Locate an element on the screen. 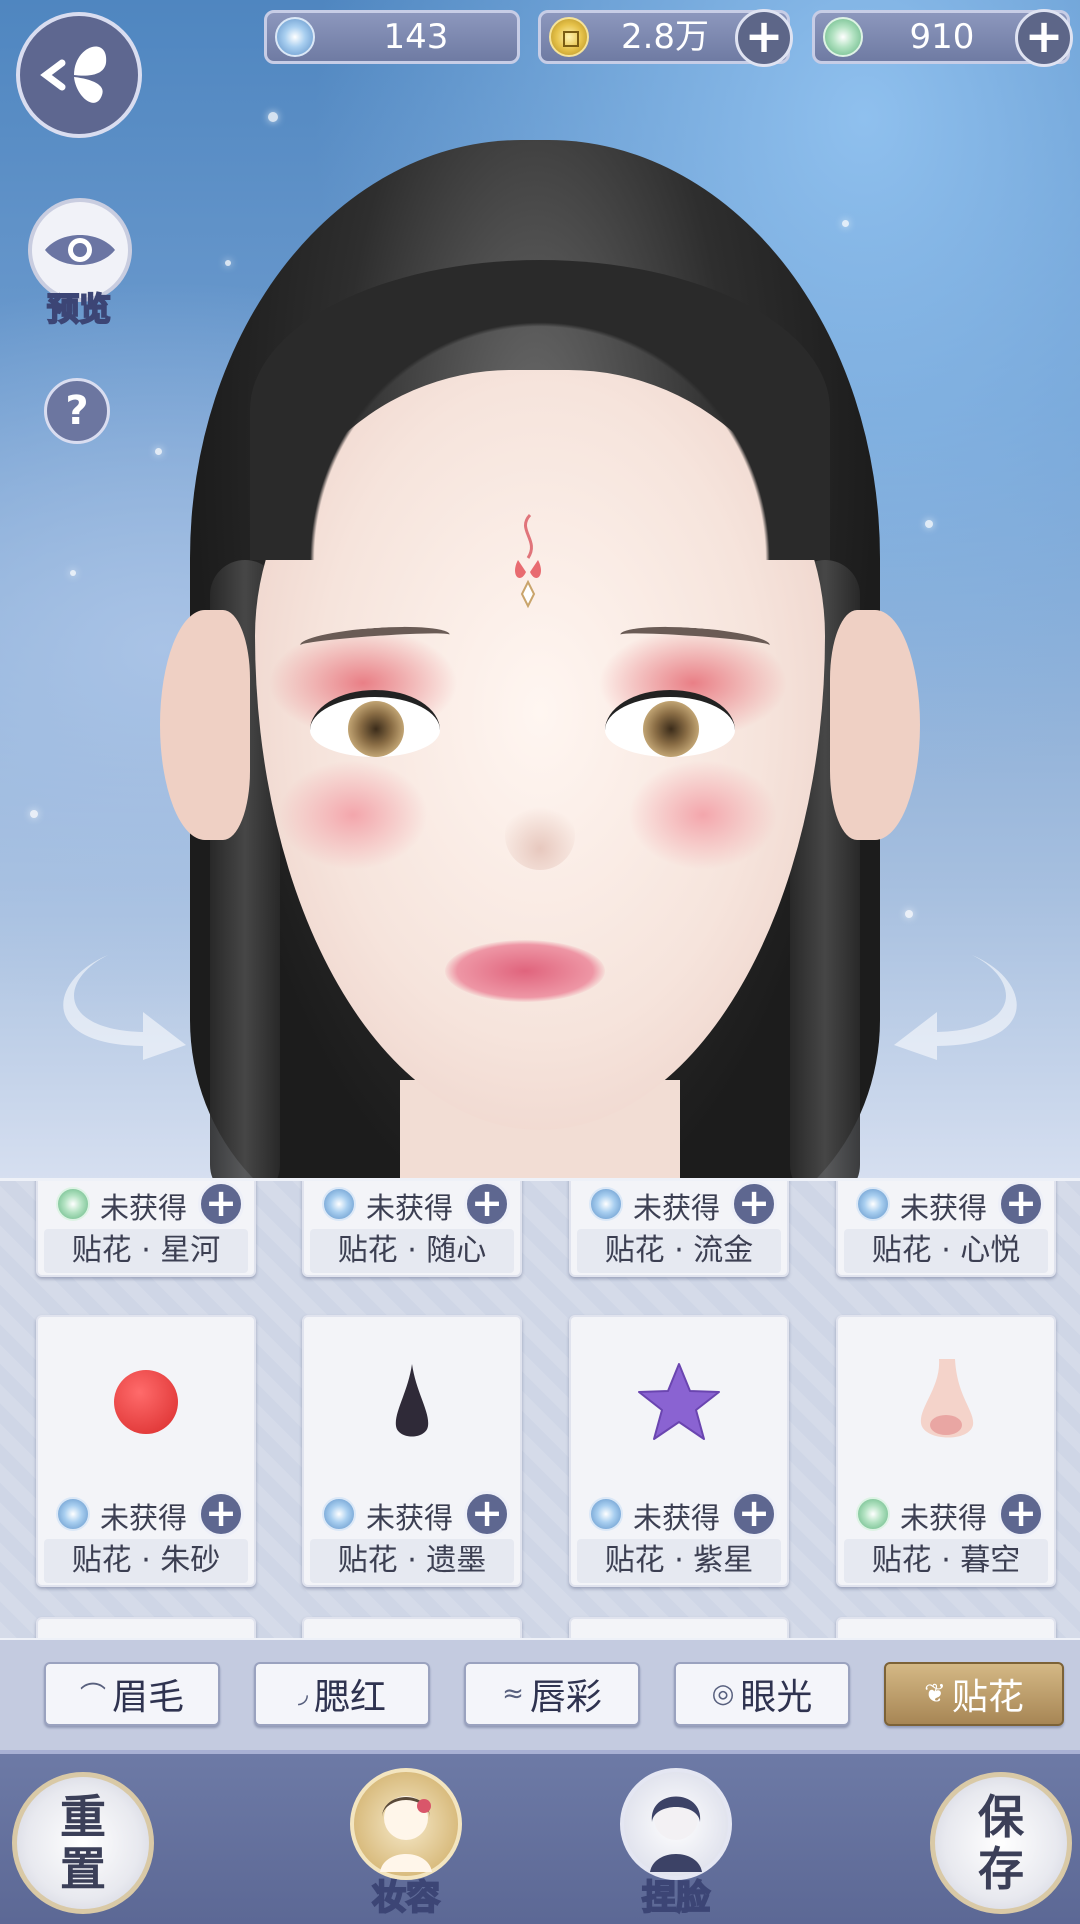 This screenshot has height=1924, width=1080. help-button: ? is located at coordinates (77, 411).